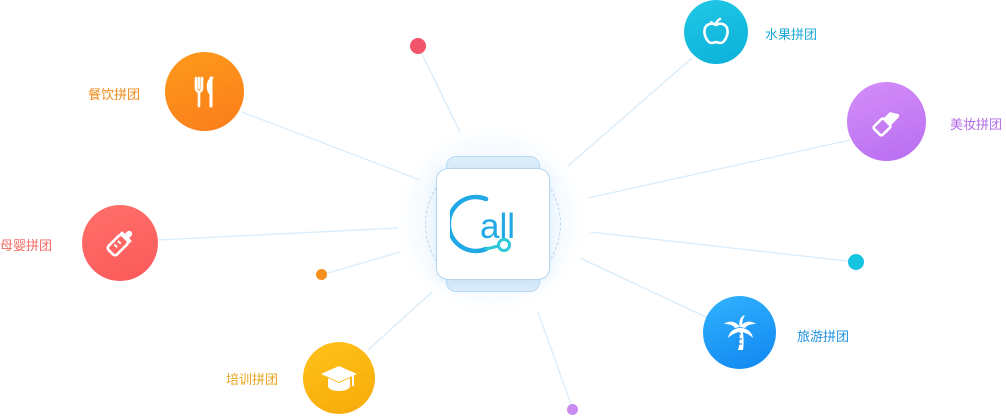 The width and height of the screenshot is (1006, 416). Describe the element at coordinates (719, 169) in the screenshot. I see `connector-beauty` at that location.